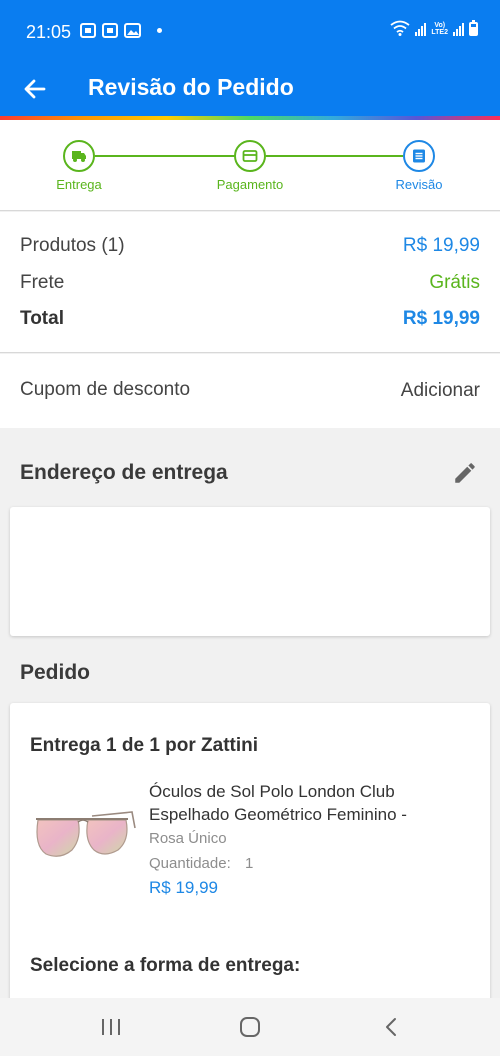  What do you see at coordinates (165, 965) in the screenshot?
I see `shipping-method-prompt: Selecione a forma de entrega:` at bounding box center [165, 965].